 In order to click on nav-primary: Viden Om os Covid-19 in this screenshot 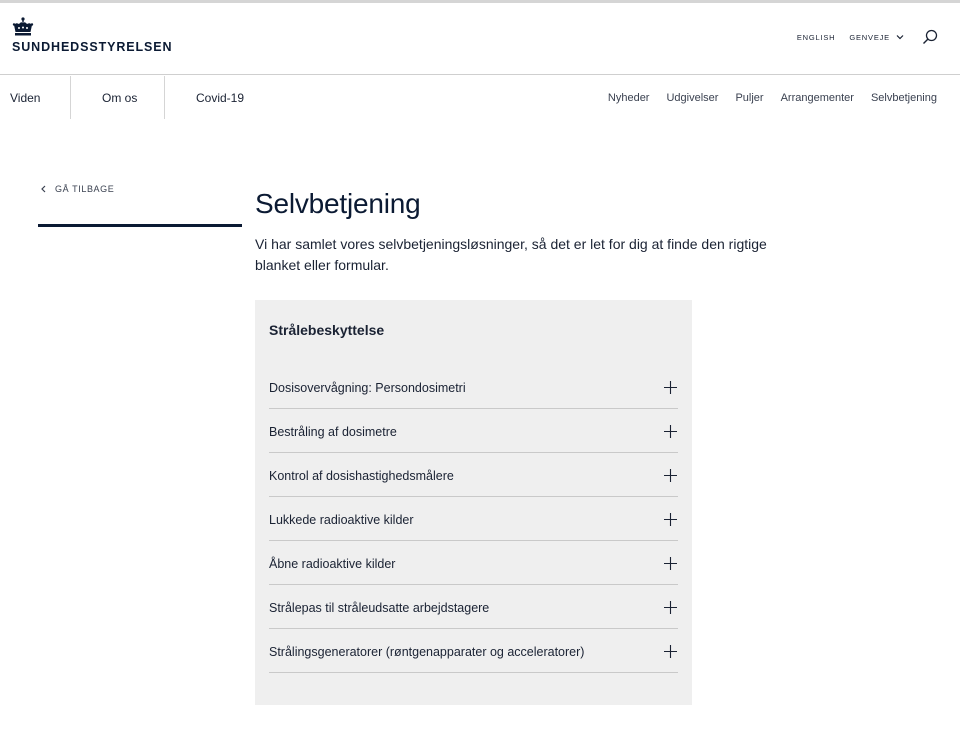, I will do `click(122, 97)`.